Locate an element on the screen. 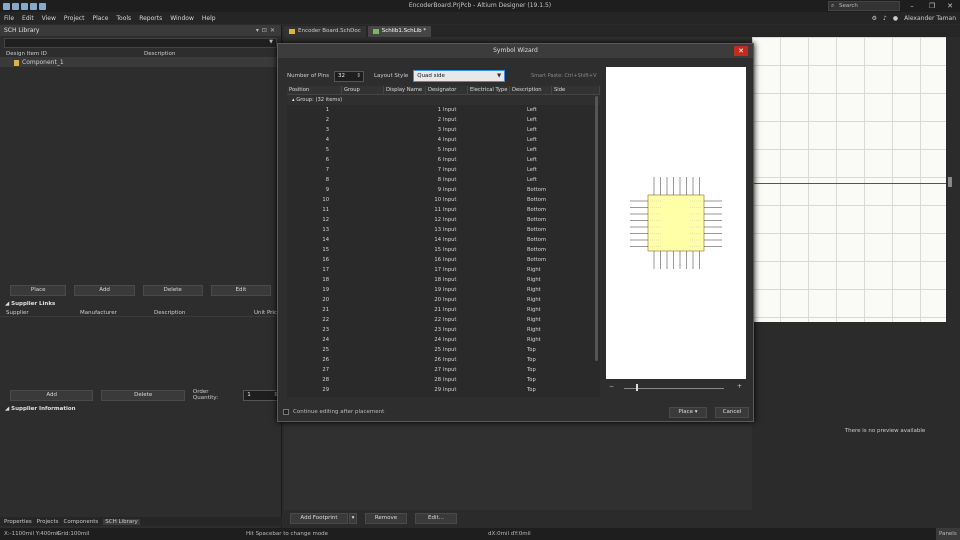 The width and height of the screenshot is (960, 540). table-row: 7 7 Input Left is located at coordinates (443, 170).